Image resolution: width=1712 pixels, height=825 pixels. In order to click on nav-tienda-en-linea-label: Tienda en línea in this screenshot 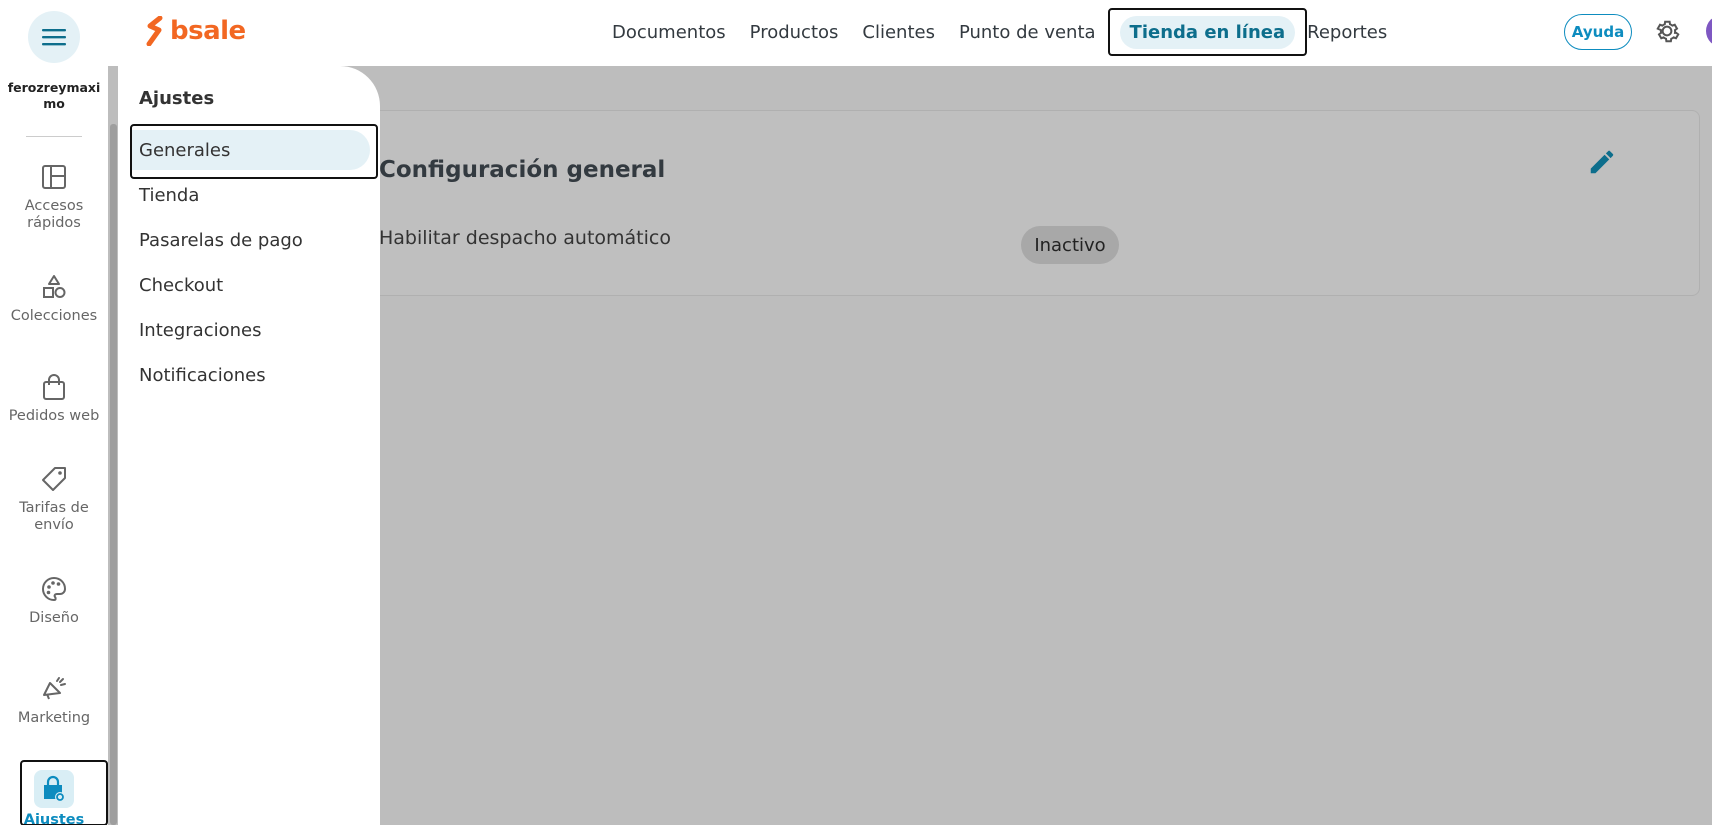, I will do `click(1207, 32)`.